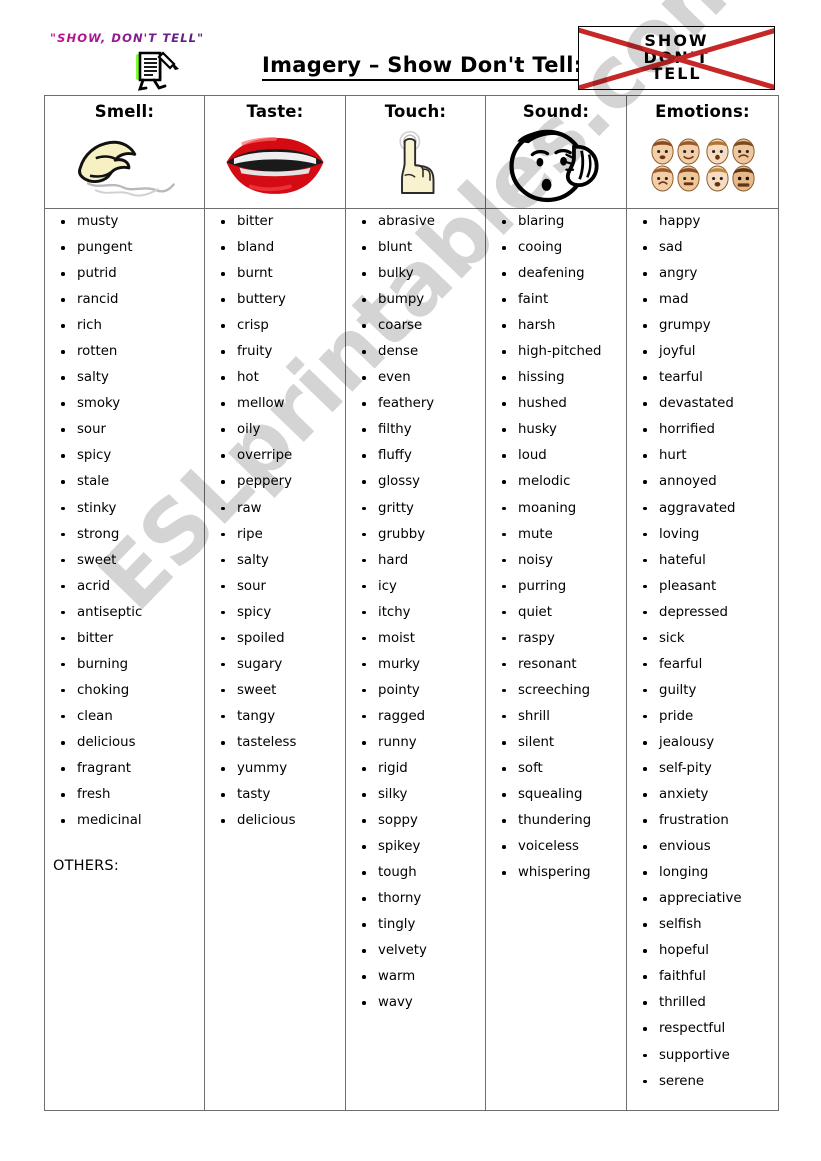  Describe the element at coordinates (556, 274) in the screenshot. I see `word-item: deafening` at that location.